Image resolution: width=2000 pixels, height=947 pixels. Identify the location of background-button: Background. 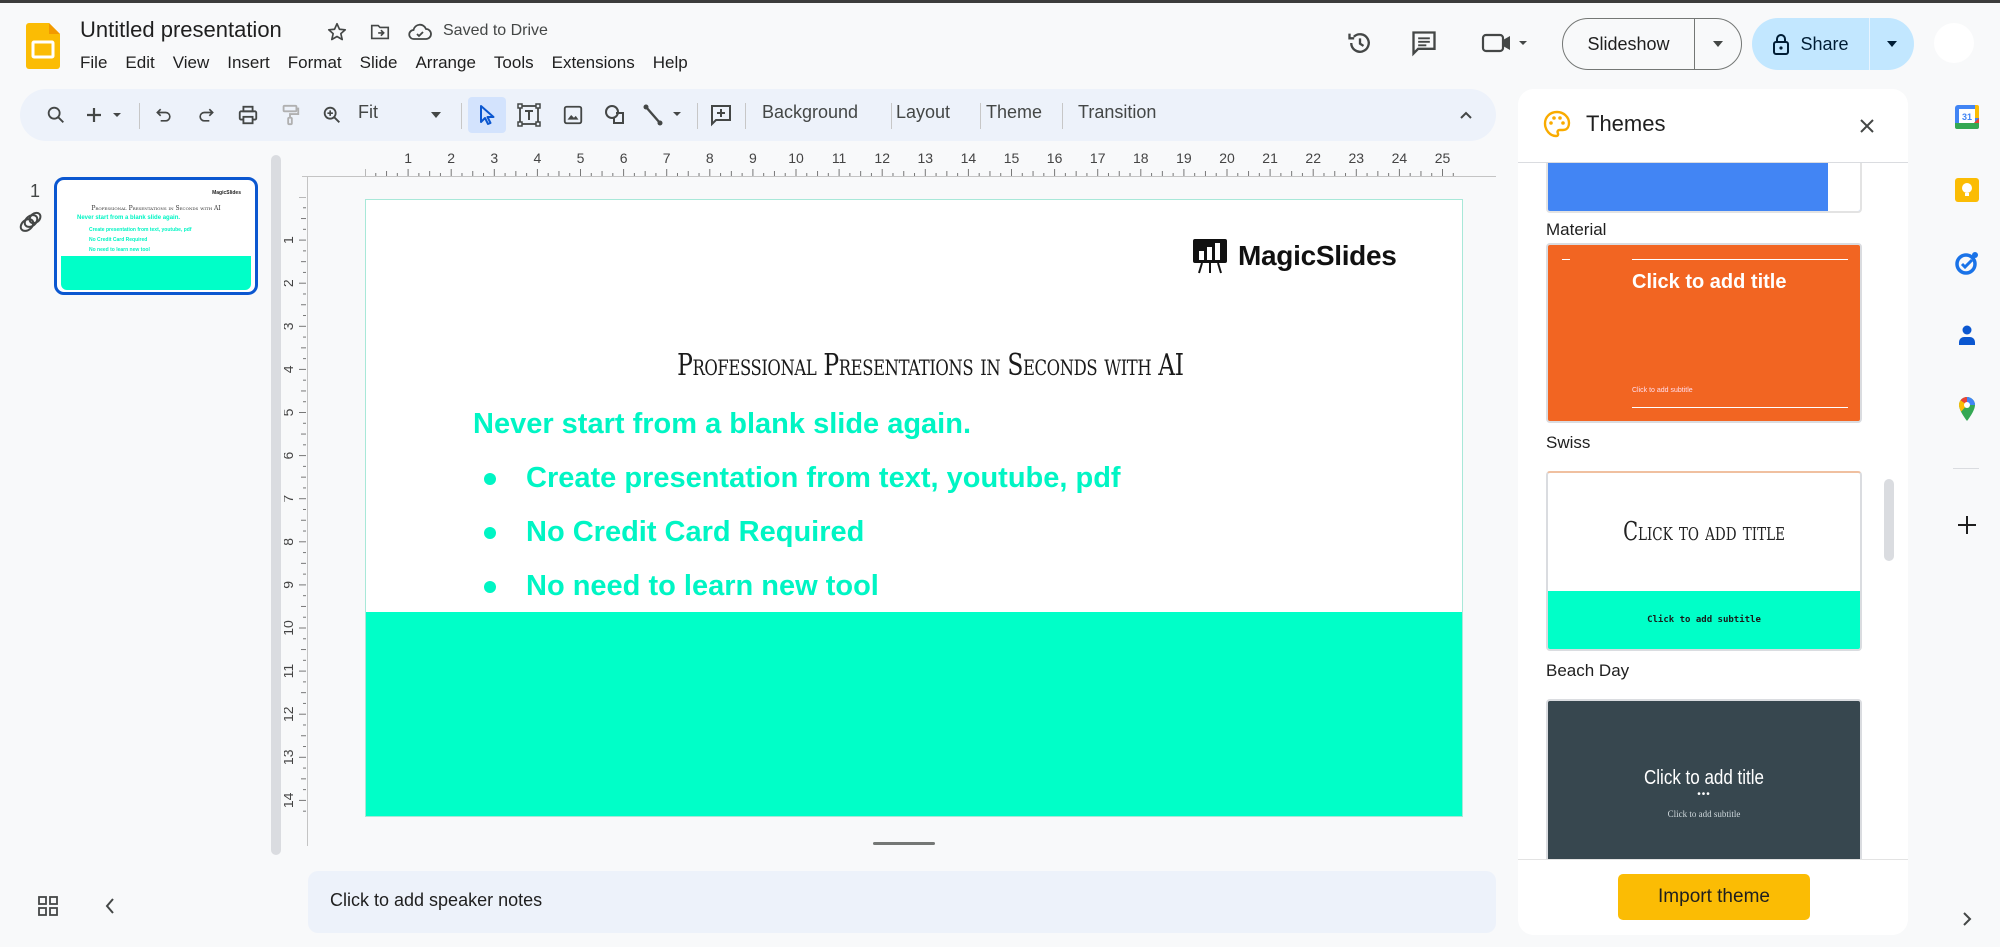
(810, 112).